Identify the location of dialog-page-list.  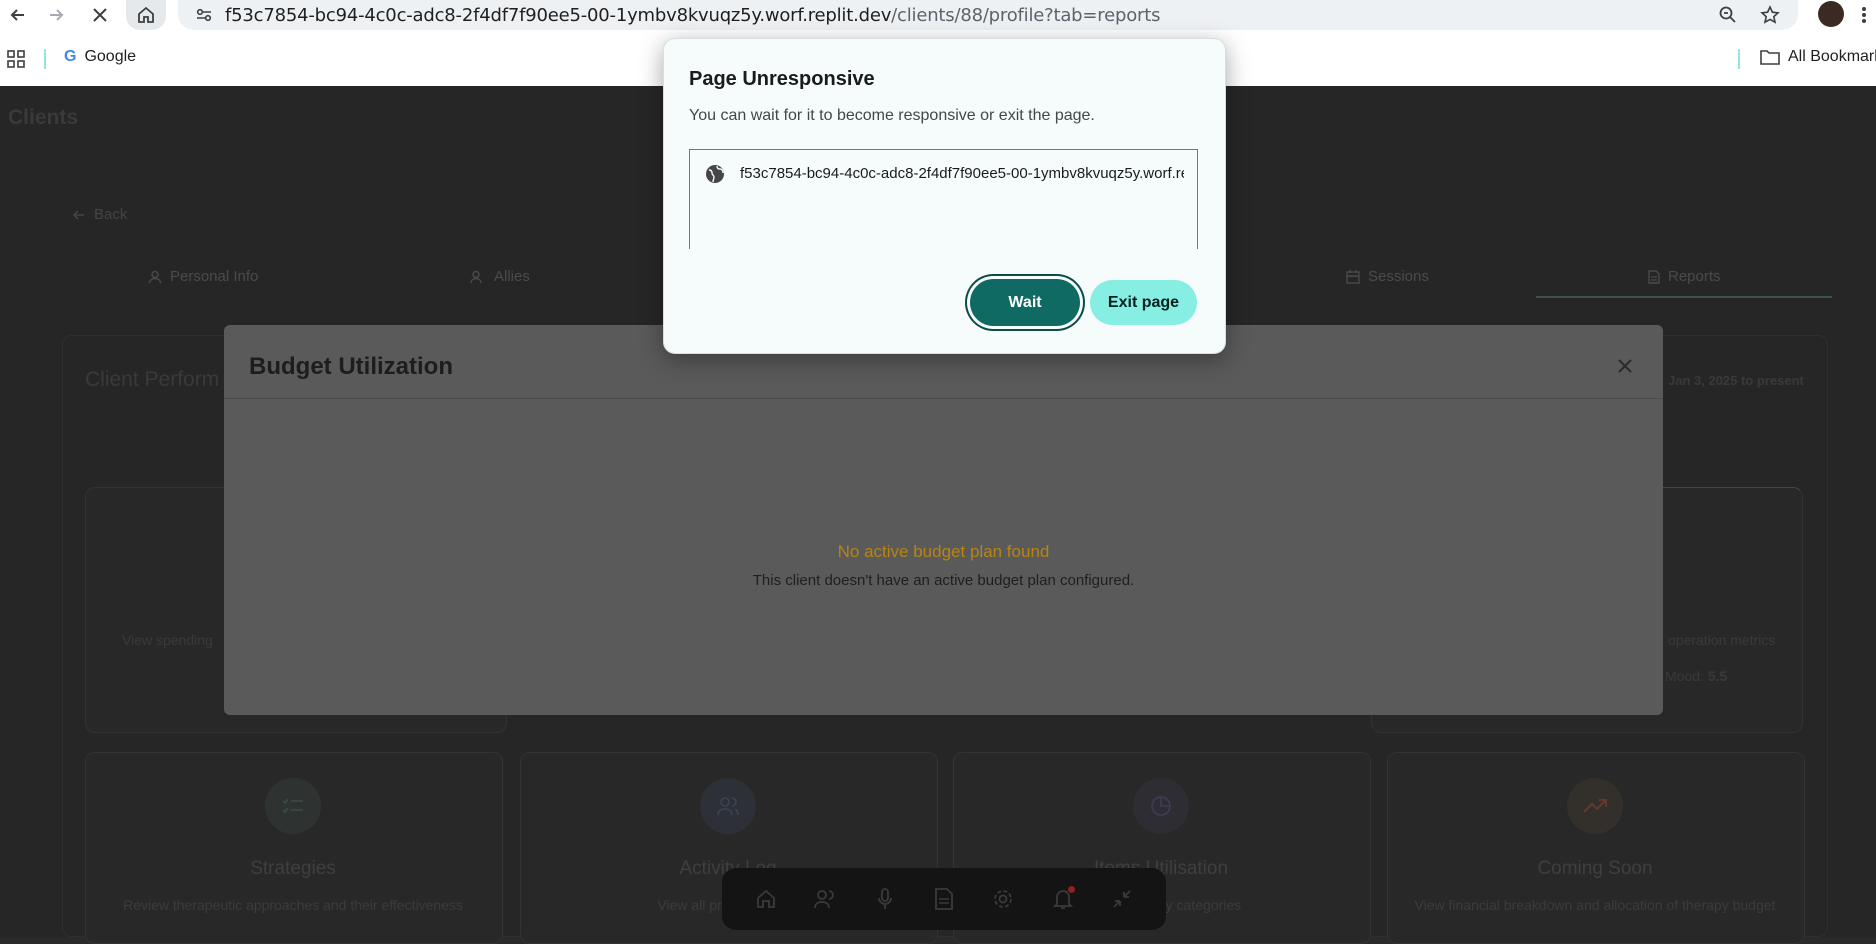
(943, 199).